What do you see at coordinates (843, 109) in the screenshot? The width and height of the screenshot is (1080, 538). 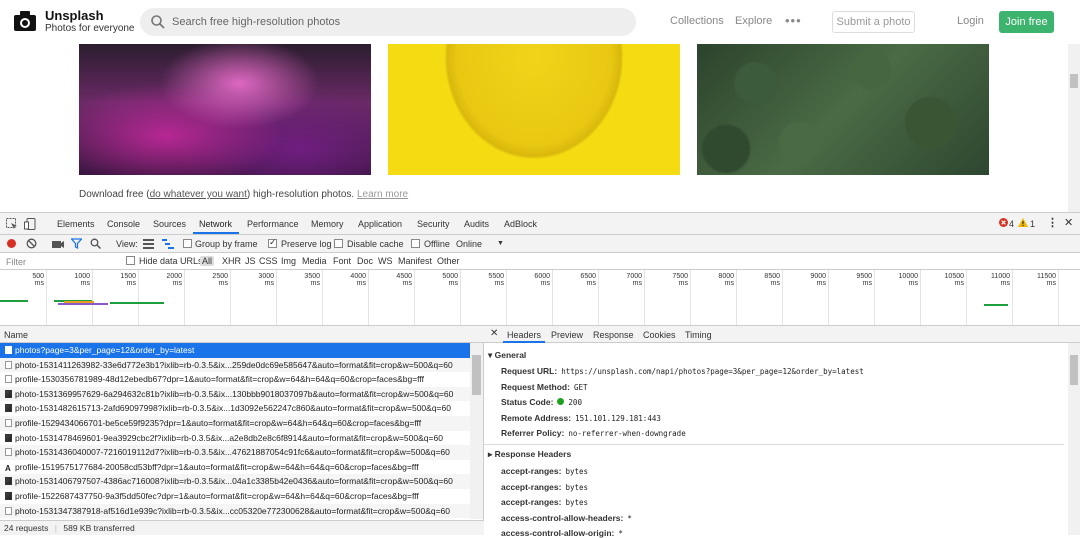 I see `photo-forest-aerial` at bounding box center [843, 109].